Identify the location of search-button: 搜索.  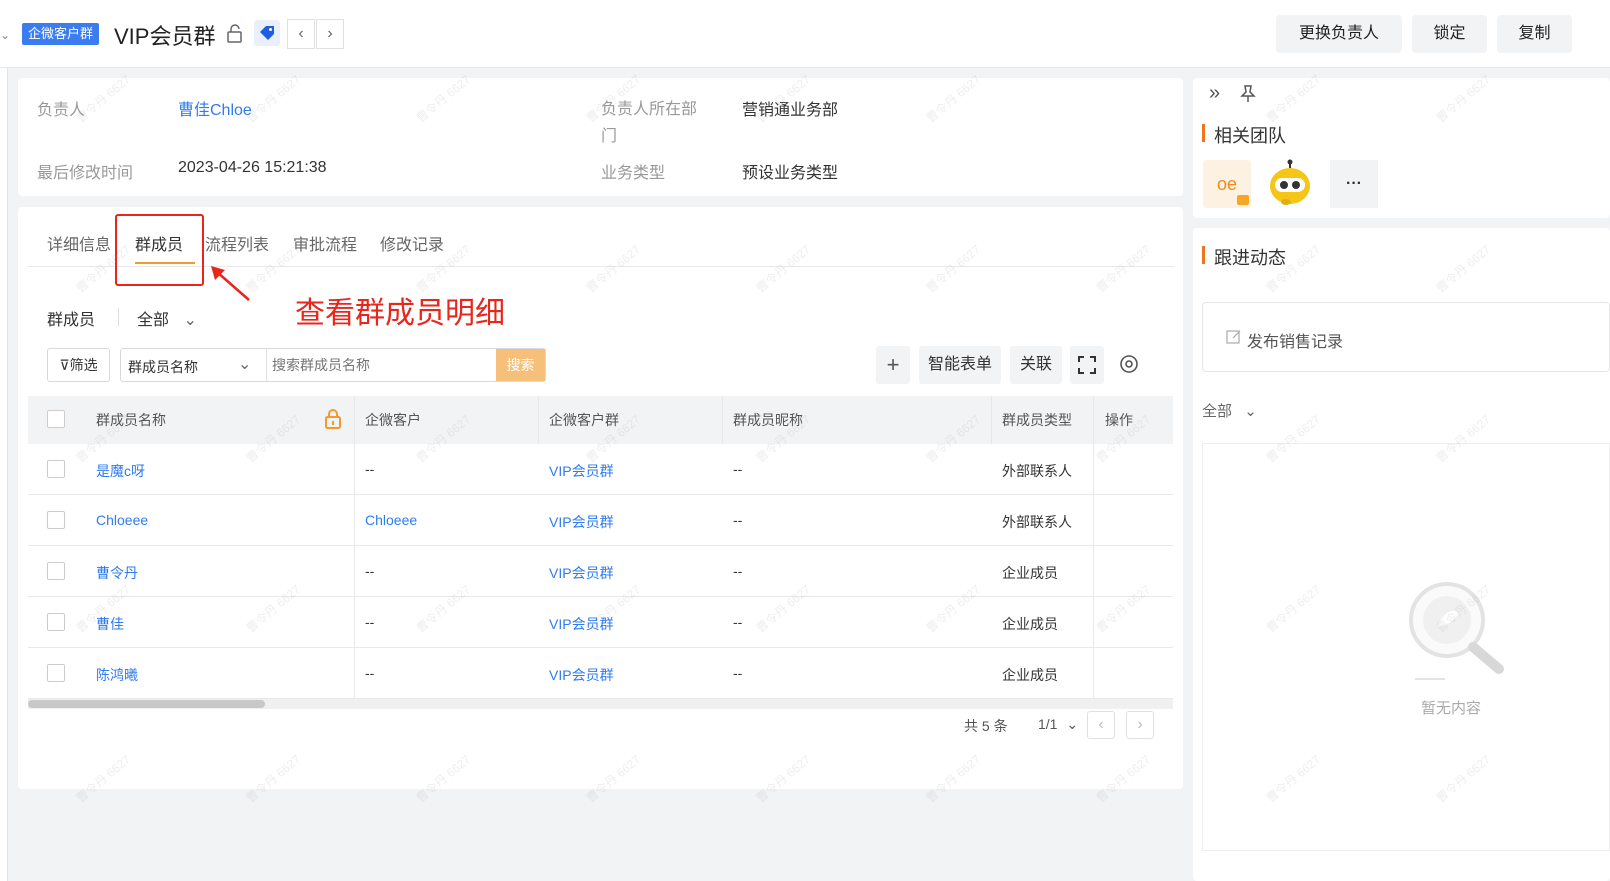
(520, 365).